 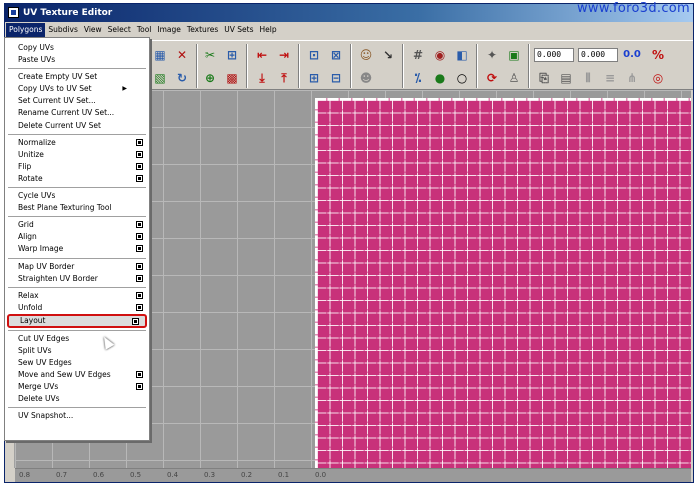 I want to click on menu-item-label: Warp Image, so click(x=41, y=249).